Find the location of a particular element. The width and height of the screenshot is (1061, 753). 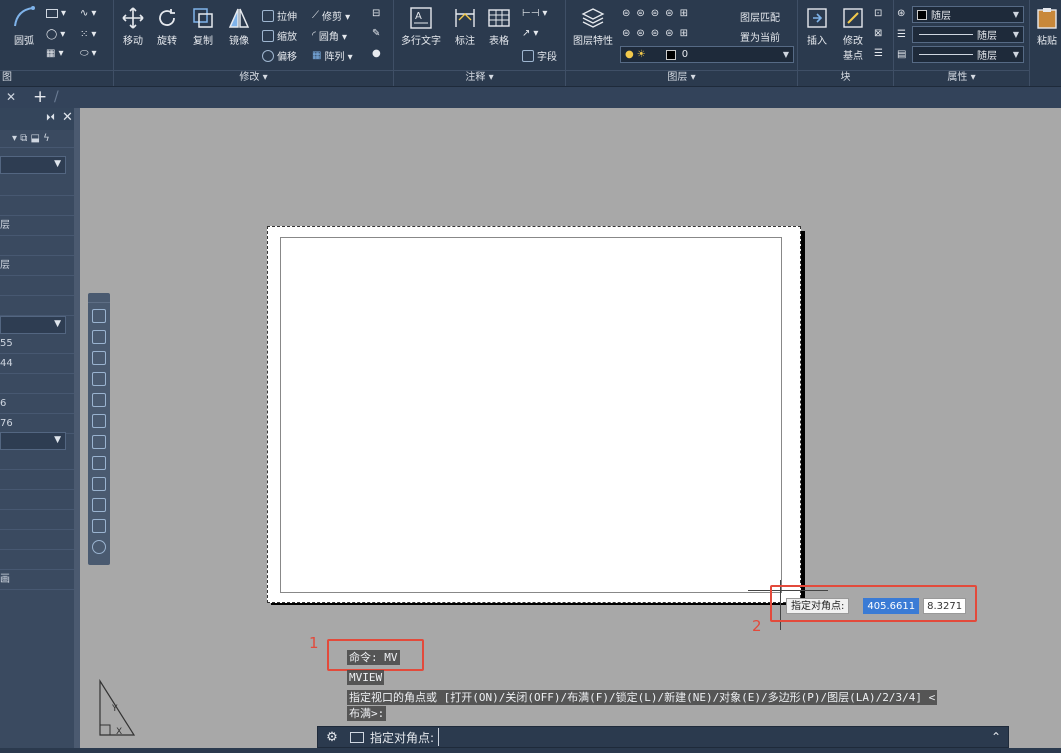

layer-match-icon: ⊞ is located at coordinates (684, 13).